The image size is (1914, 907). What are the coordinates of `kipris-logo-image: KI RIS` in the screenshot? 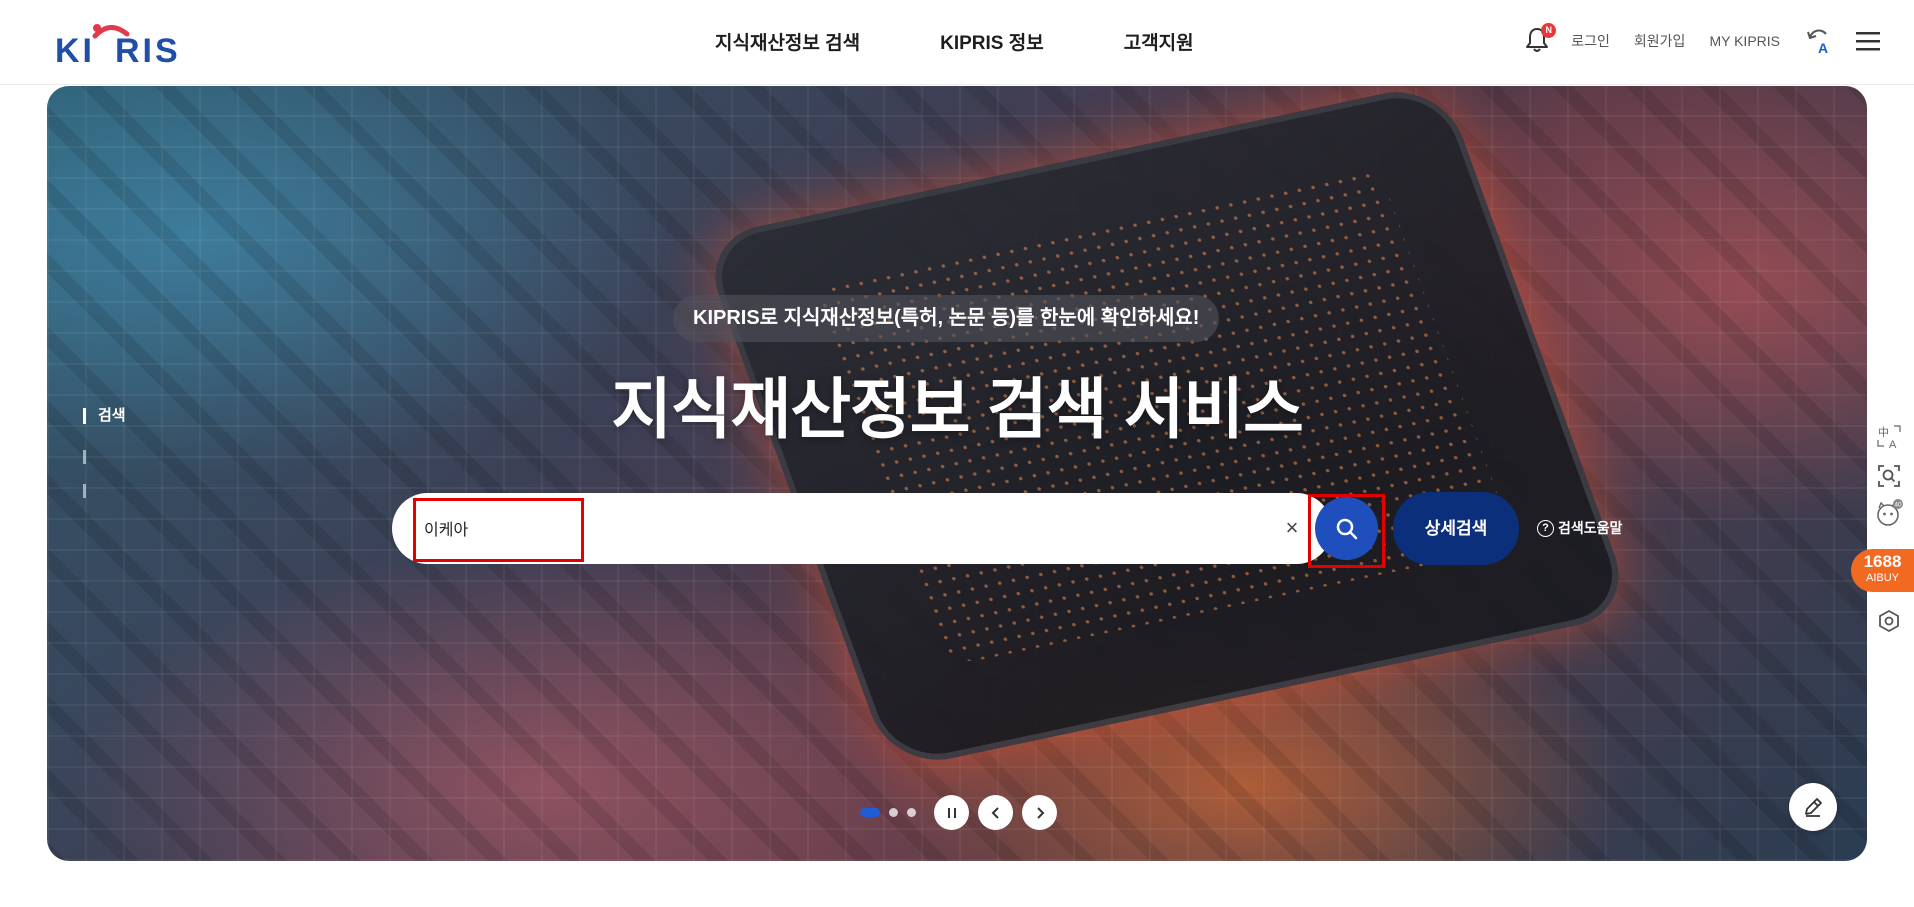 It's located at (118, 47).